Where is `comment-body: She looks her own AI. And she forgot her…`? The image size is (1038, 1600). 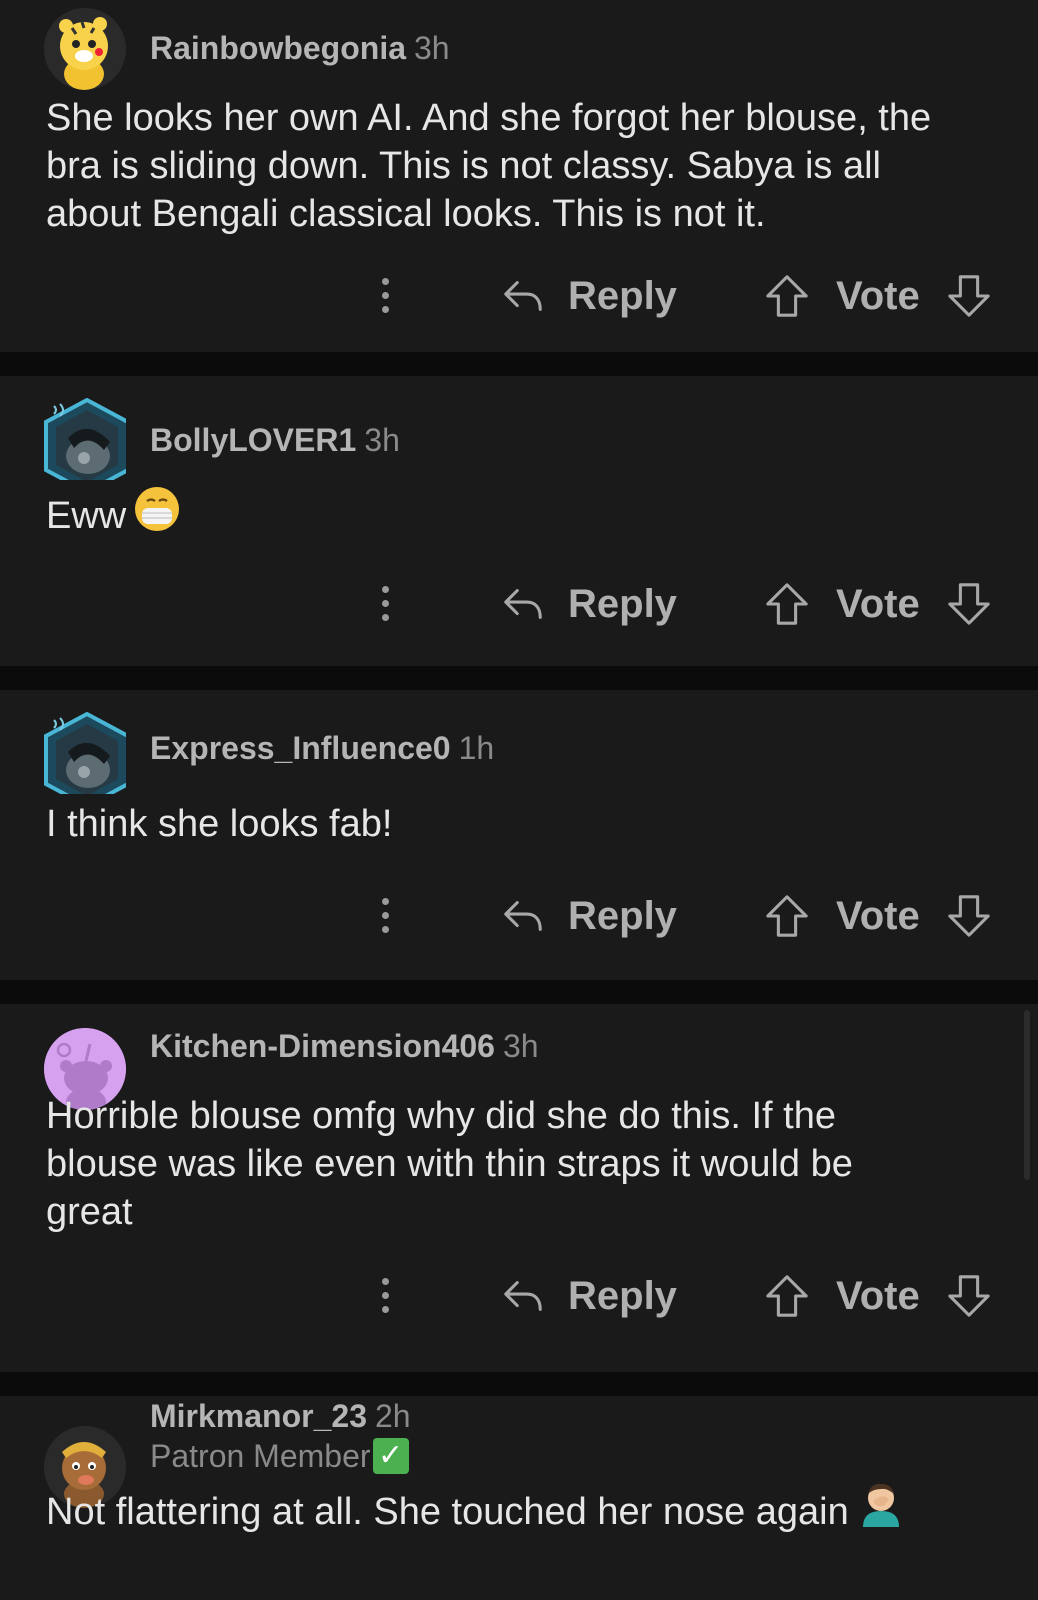 comment-body: She looks her own AI. And she forgot her… is located at coordinates (526, 166).